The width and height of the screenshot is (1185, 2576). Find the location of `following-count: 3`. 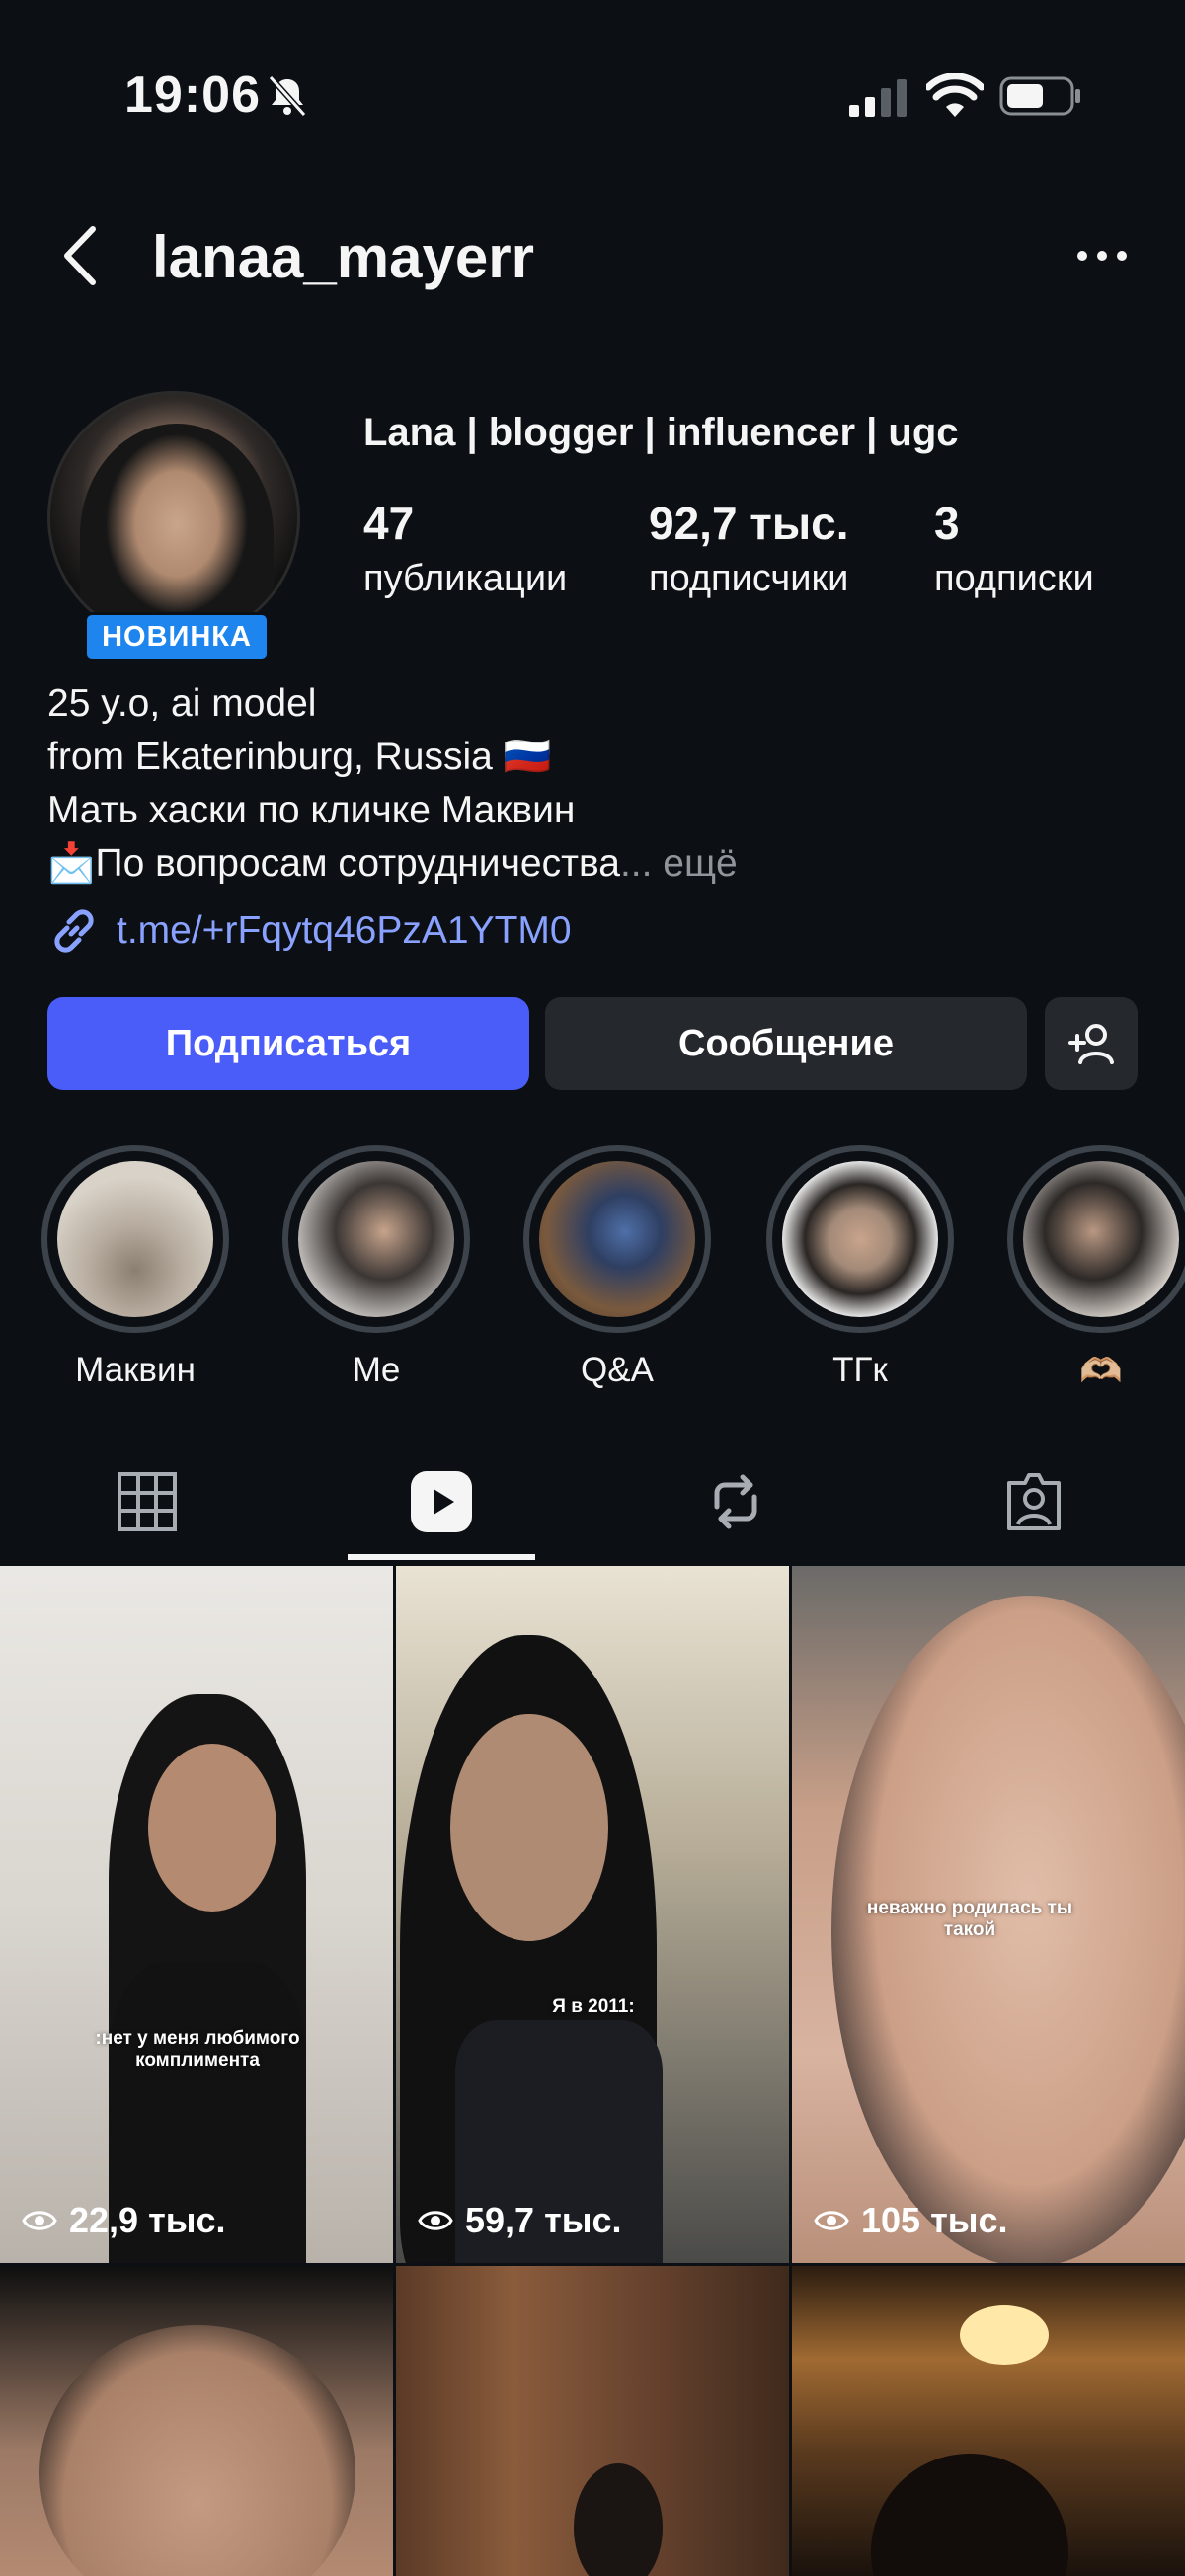

following-count: 3 is located at coordinates (947, 523).